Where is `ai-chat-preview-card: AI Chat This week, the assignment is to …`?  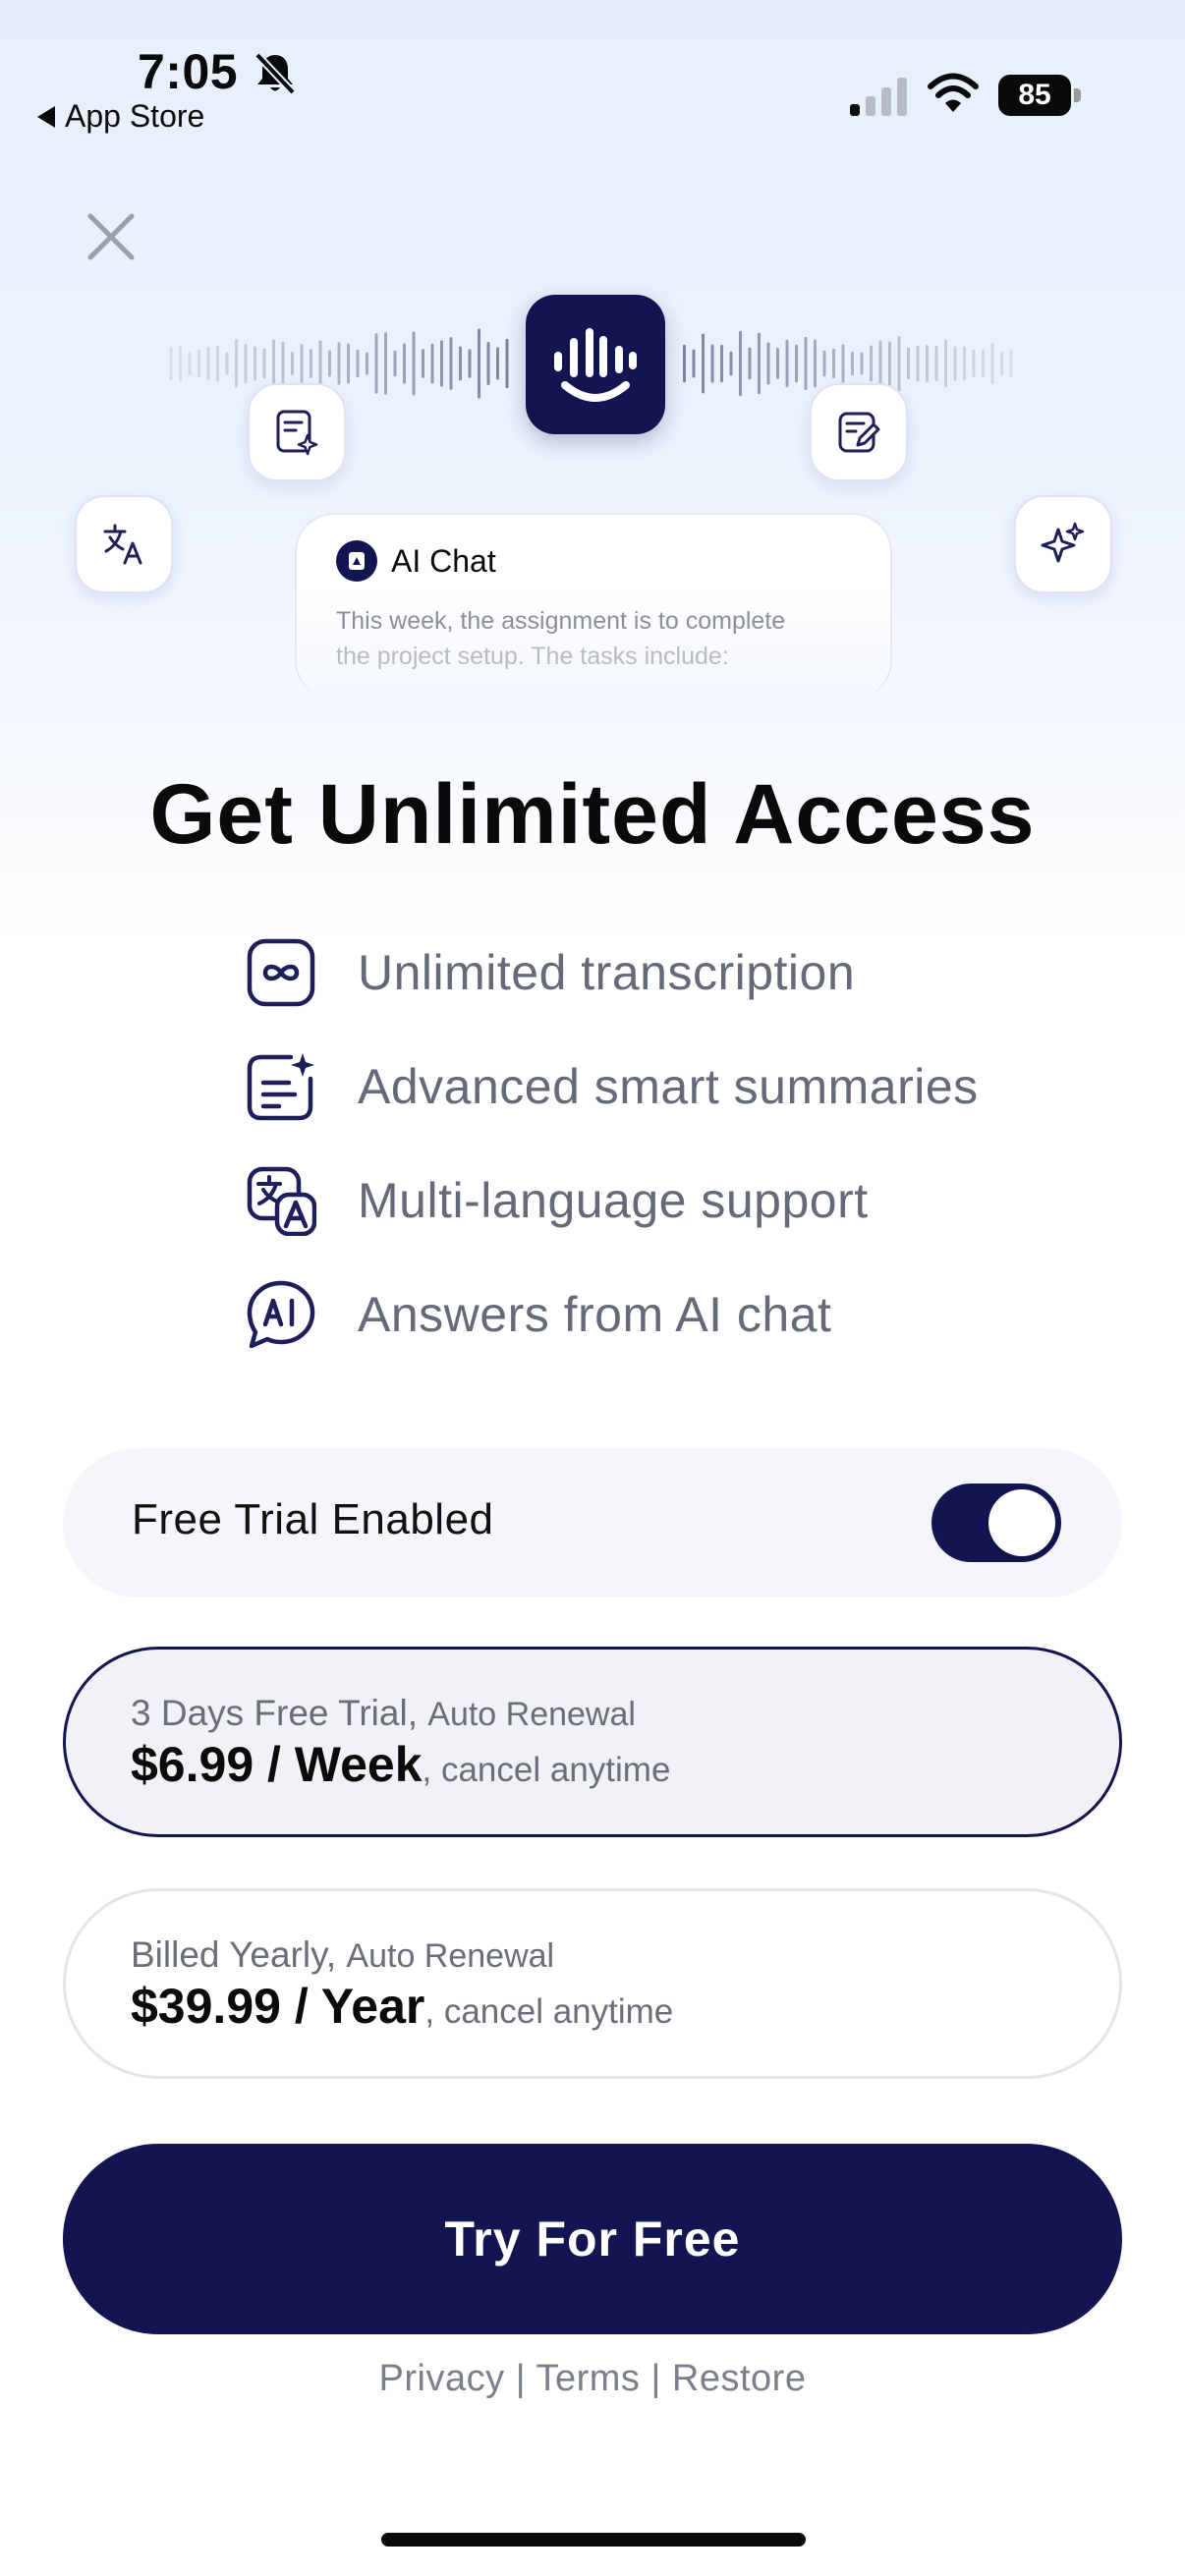 ai-chat-preview-card: AI Chat This week, the assignment is to … is located at coordinates (594, 606).